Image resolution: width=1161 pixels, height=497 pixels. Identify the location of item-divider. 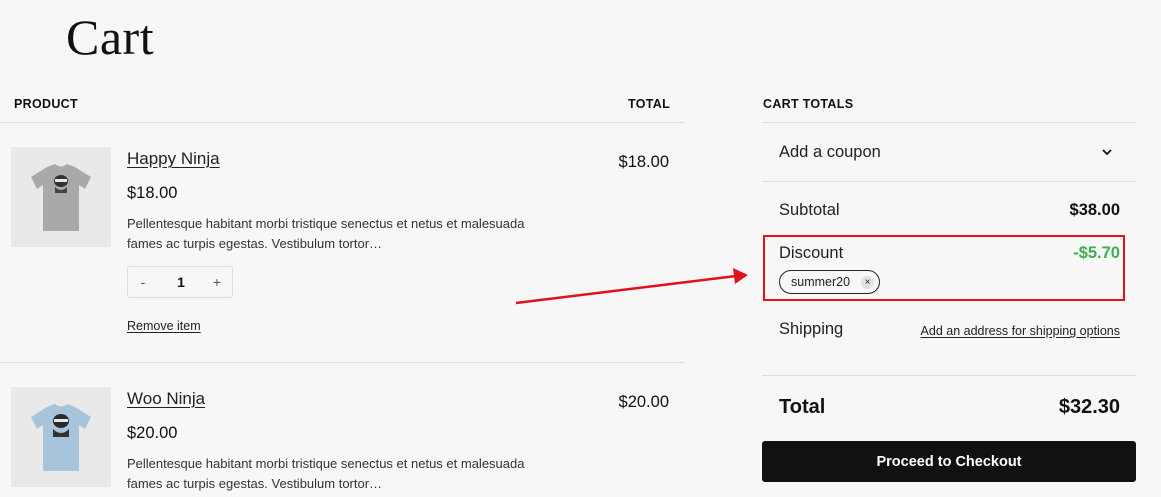
(342, 362).